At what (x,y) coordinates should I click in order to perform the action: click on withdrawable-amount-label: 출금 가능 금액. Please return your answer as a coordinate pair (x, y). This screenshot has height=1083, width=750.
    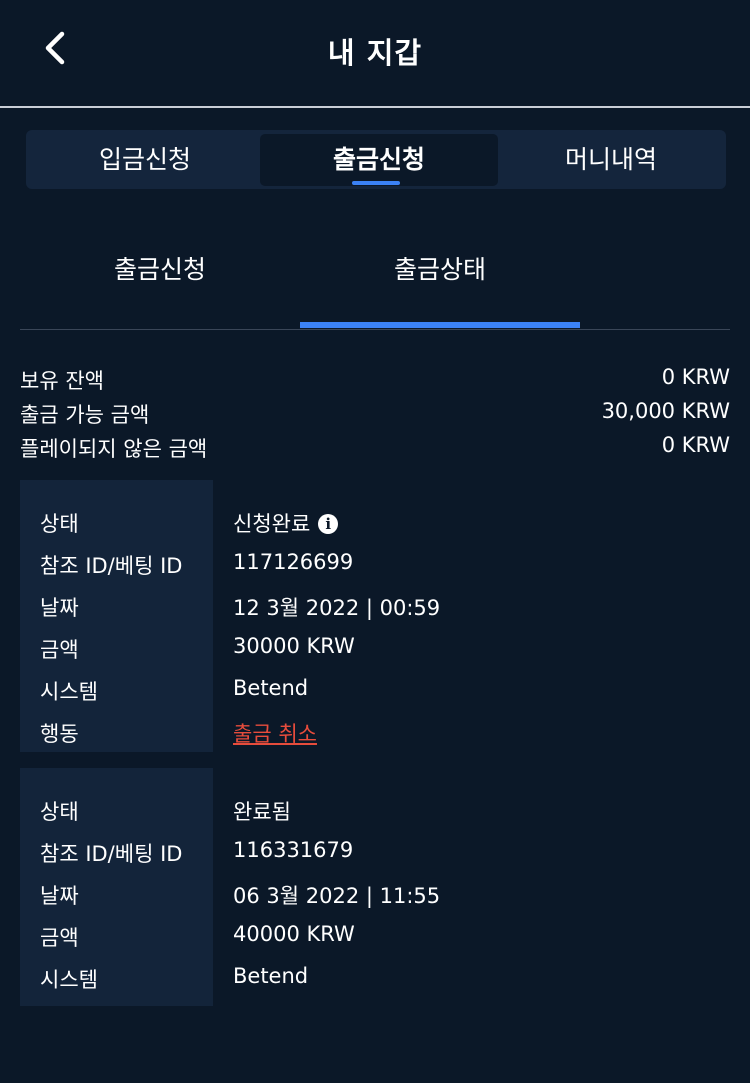
    Looking at the image, I should click on (85, 415).